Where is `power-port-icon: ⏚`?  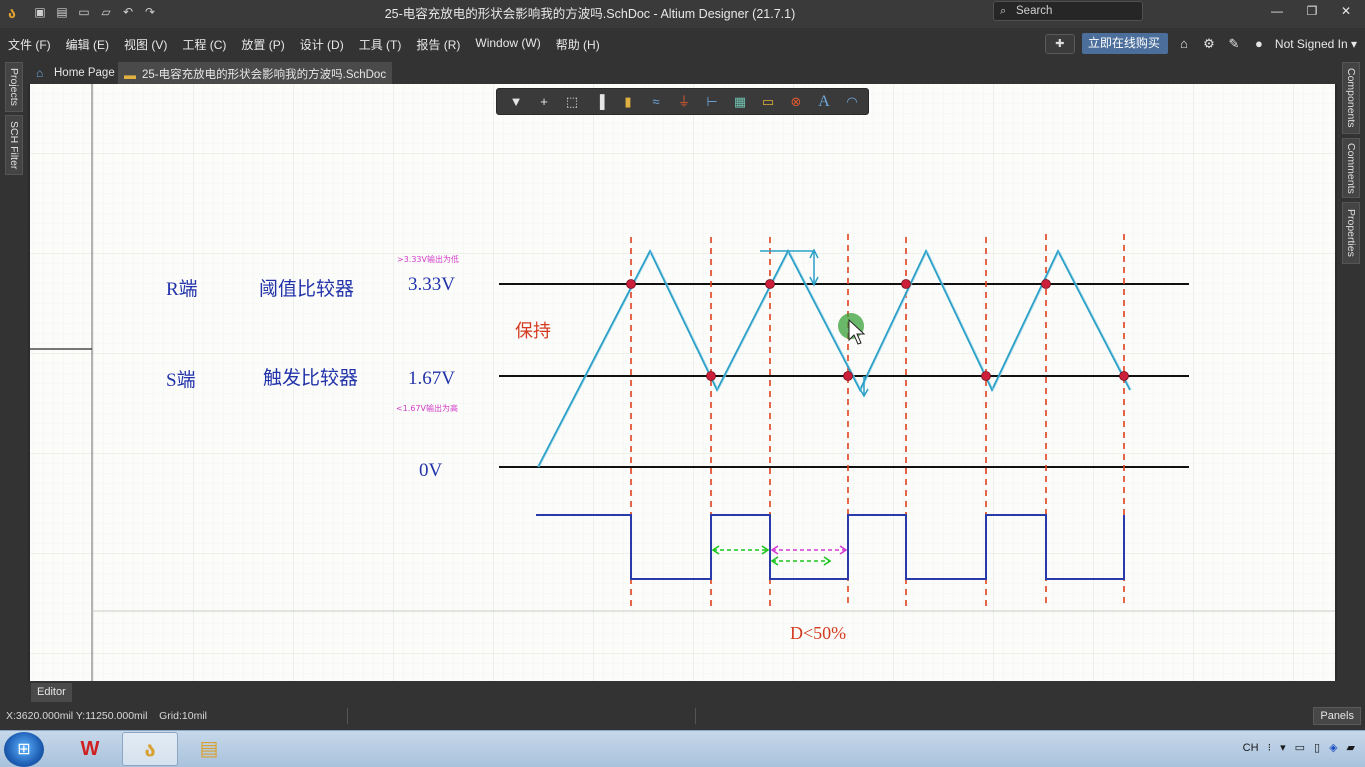
power-port-icon: ⏚ is located at coordinates (684, 102).